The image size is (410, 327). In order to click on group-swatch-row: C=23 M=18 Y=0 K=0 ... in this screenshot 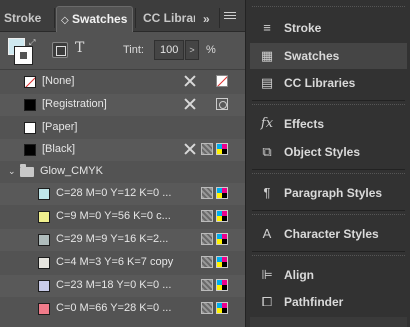, I will do `click(122, 286)`.